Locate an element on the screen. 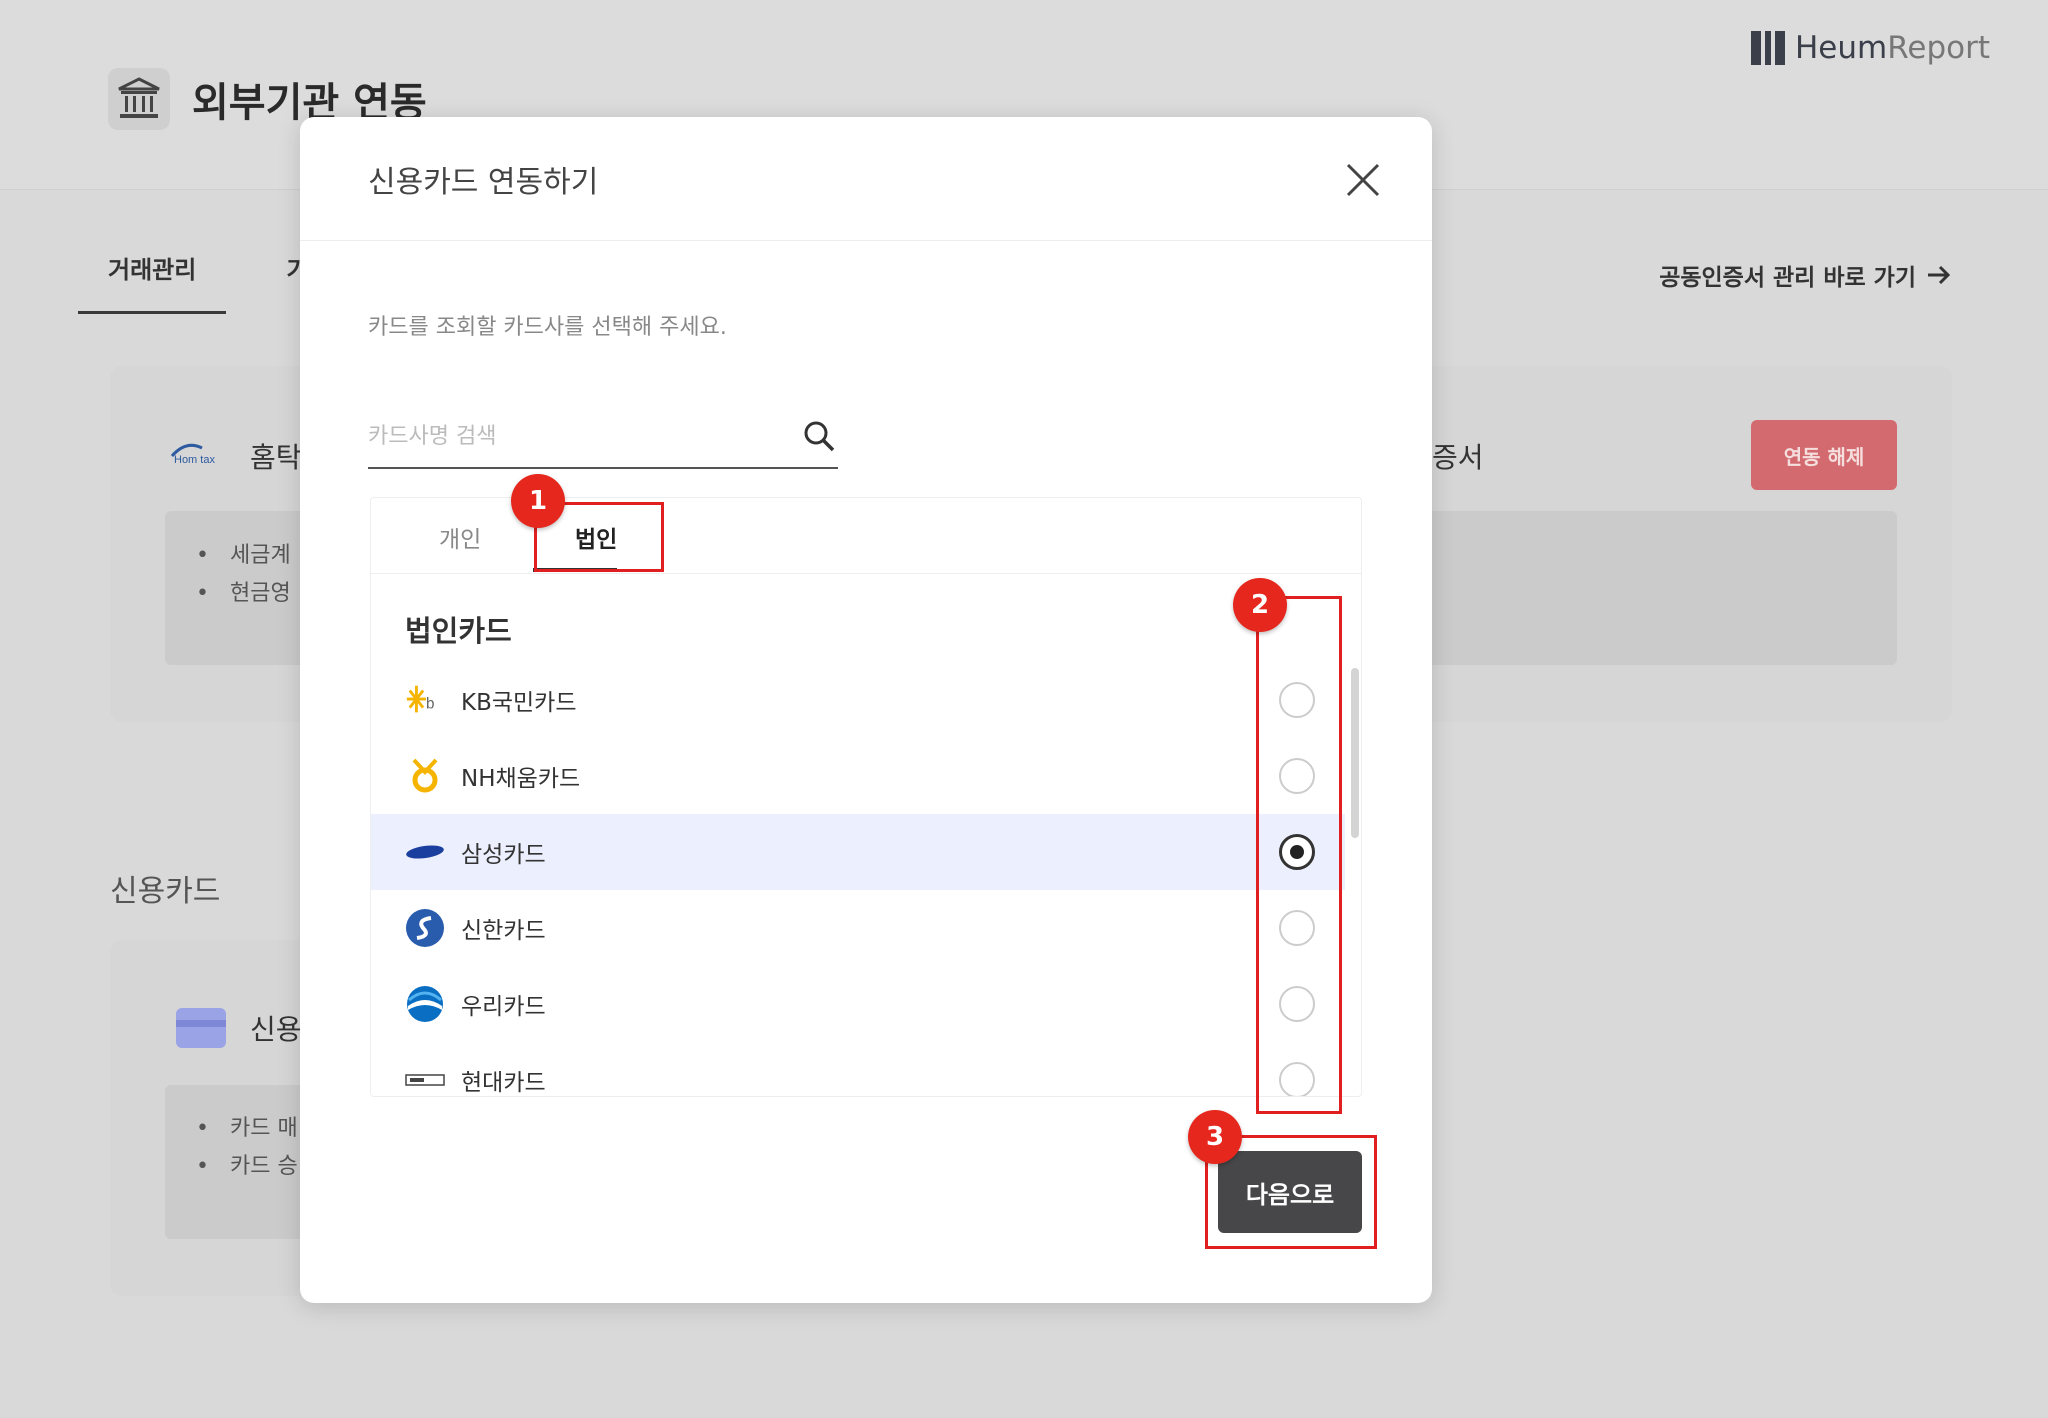 The height and width of the screenshot is (1418, 2048). hometax-item: • 현금영 is located at coordinates (243, 593).